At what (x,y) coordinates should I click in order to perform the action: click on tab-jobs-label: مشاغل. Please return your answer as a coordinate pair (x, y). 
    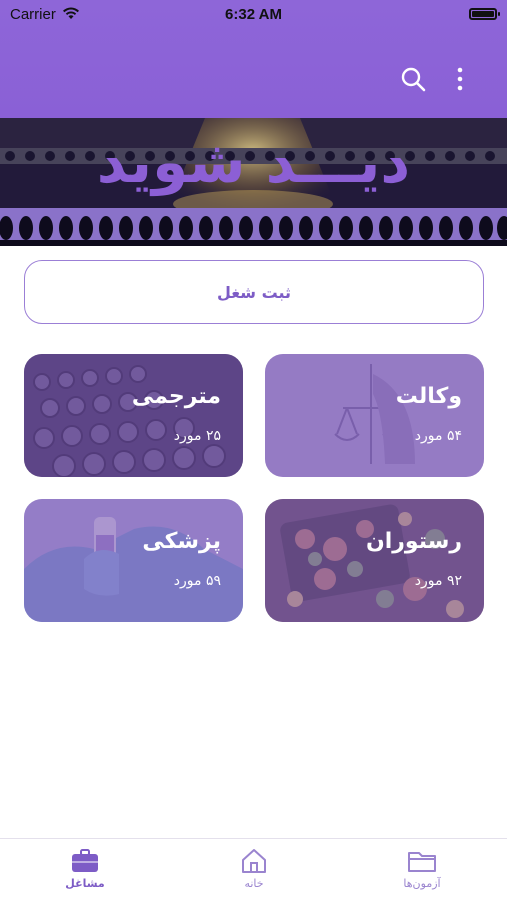
    Looking at the image, I should click on (85, 883).